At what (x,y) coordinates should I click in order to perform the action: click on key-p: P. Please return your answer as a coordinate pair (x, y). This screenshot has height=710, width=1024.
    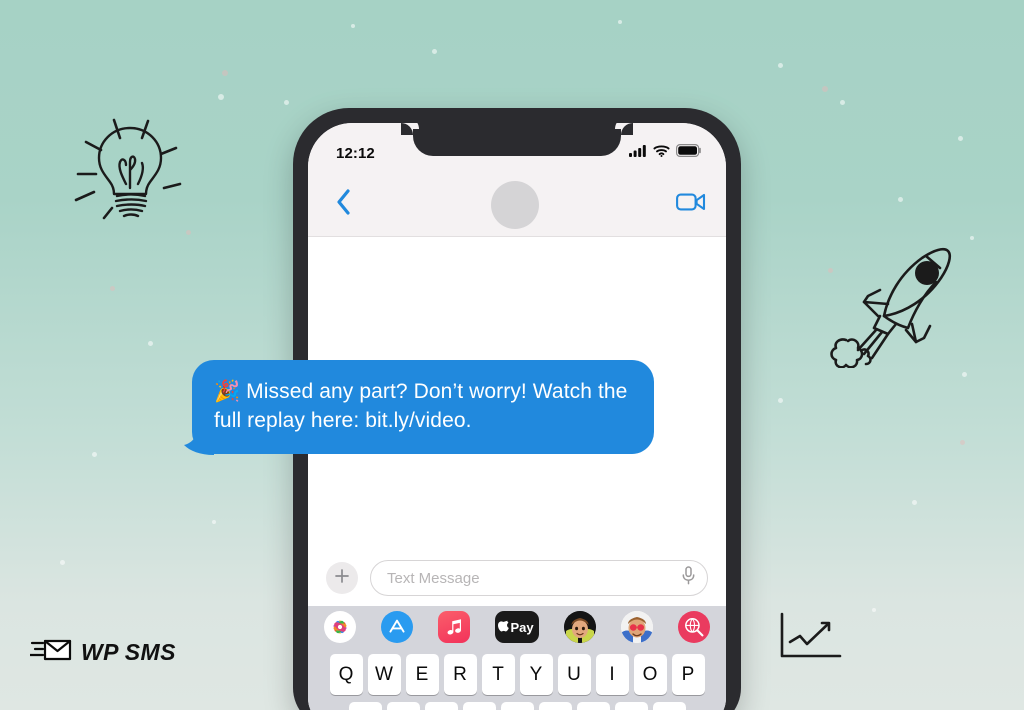
    Looking at the image, I should click on (688, 674).